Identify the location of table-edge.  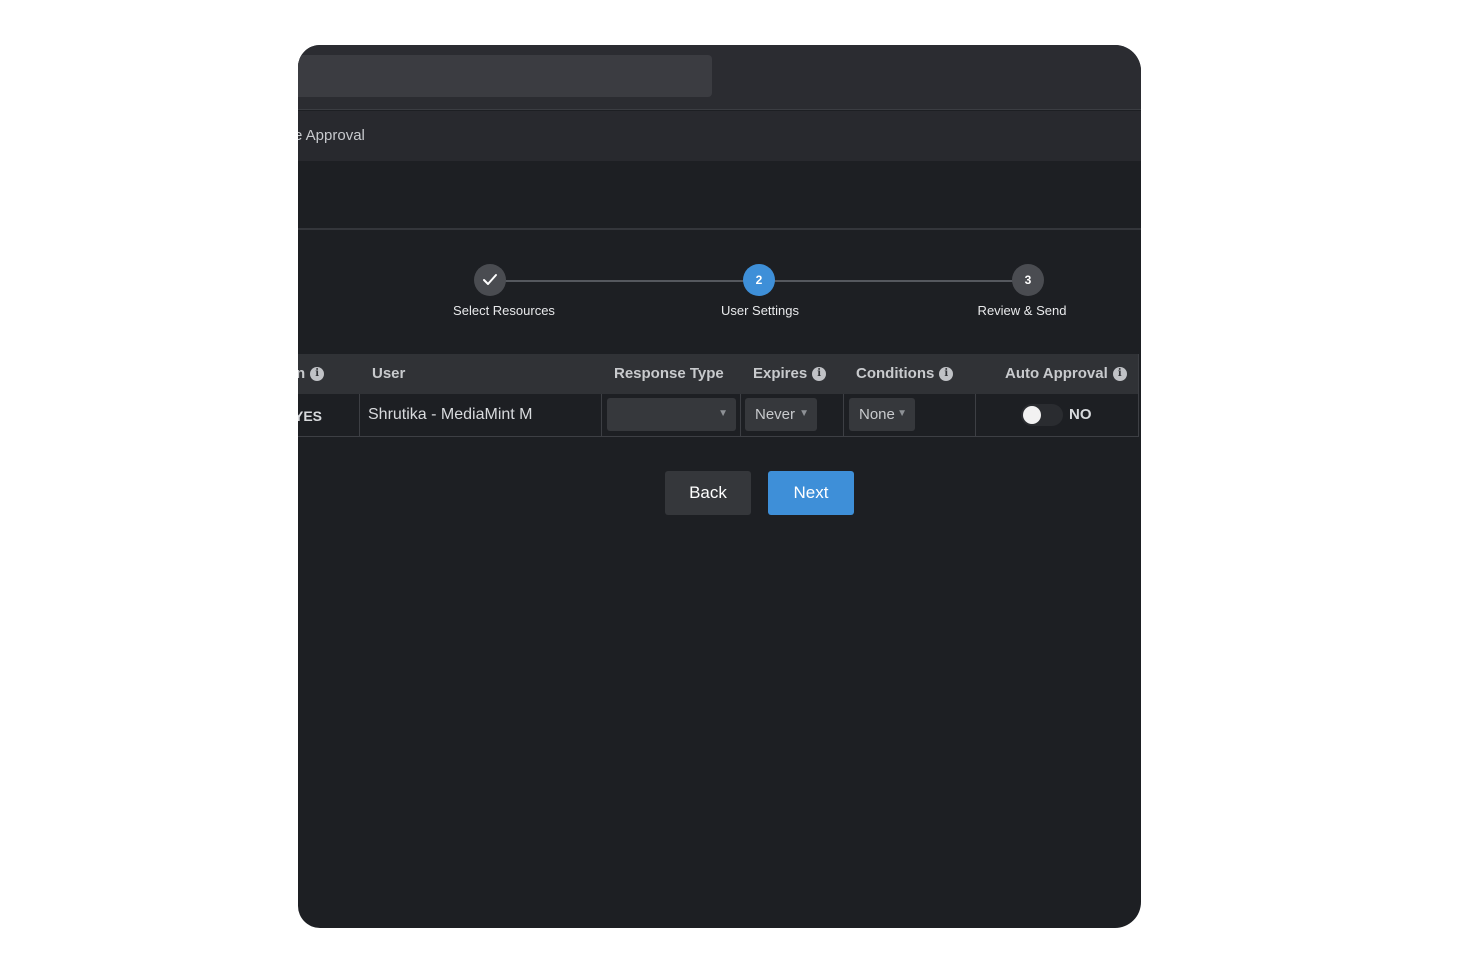
(1138, 395).